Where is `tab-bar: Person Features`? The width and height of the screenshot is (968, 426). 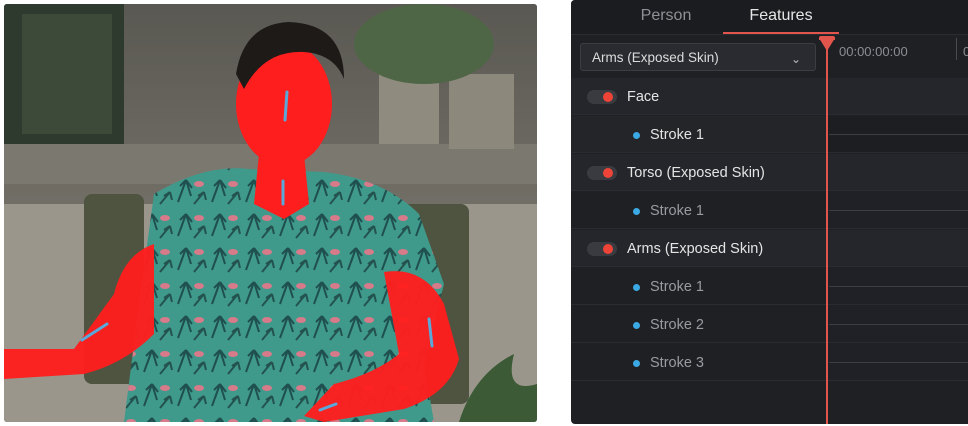
tab-bar: Person Features is located at coordinates (769, 17).